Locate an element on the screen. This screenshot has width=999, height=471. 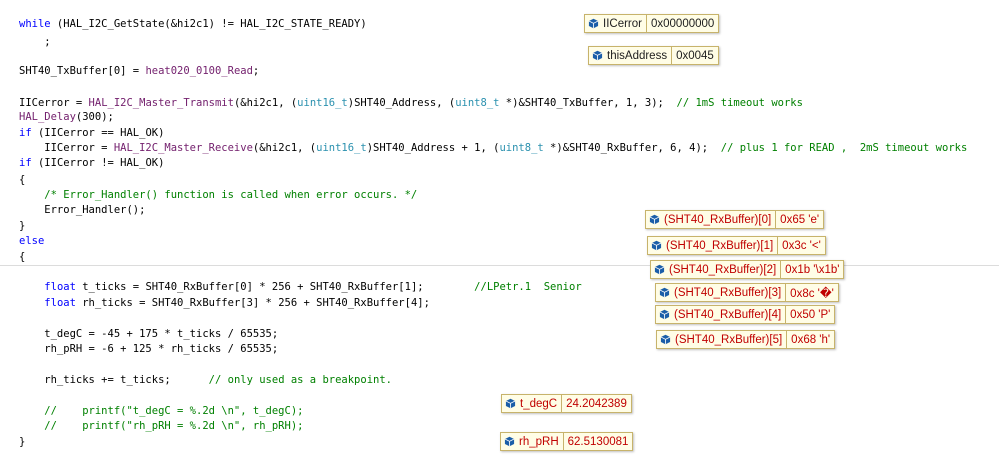
type-token: uint8_t is located at coordinates (477, 103).